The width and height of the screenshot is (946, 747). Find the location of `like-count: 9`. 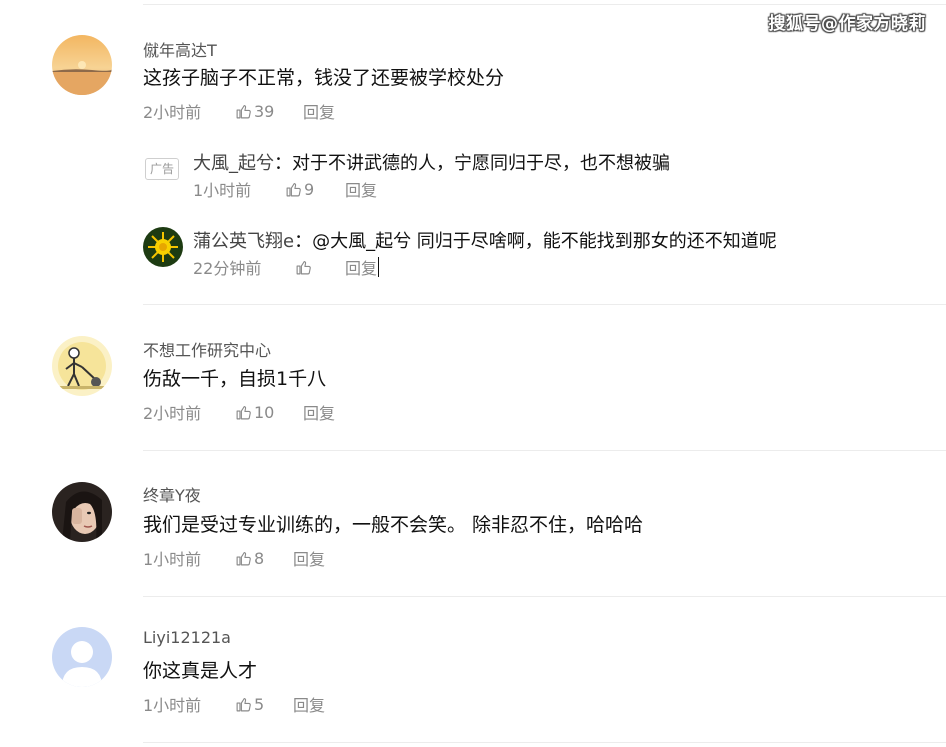

like-count: 9 is located at coordinates (309, 189).